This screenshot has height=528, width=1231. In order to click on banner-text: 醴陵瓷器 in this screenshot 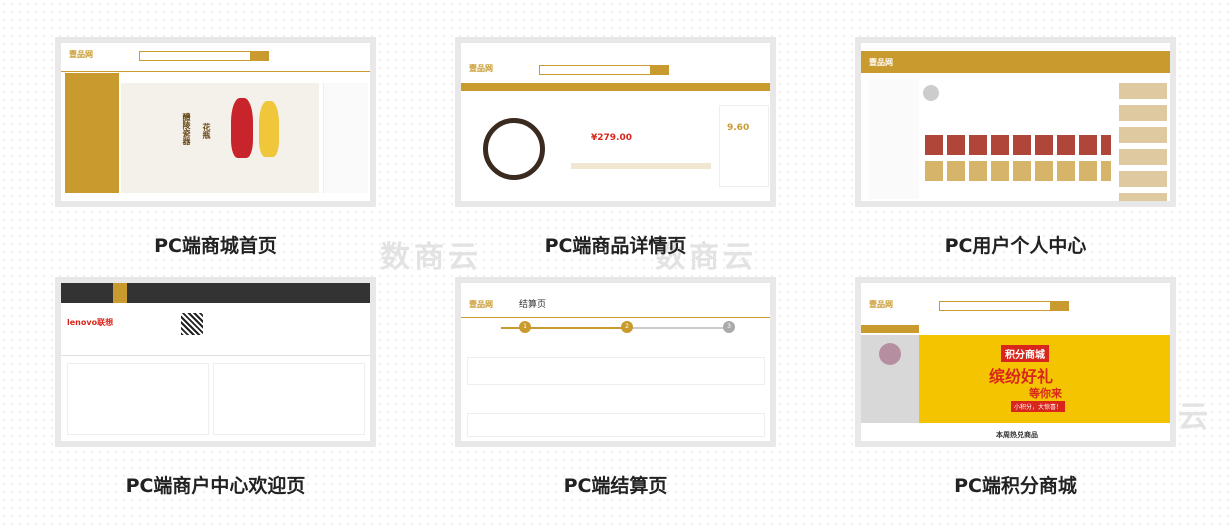, I will do `click(186, 129)`.